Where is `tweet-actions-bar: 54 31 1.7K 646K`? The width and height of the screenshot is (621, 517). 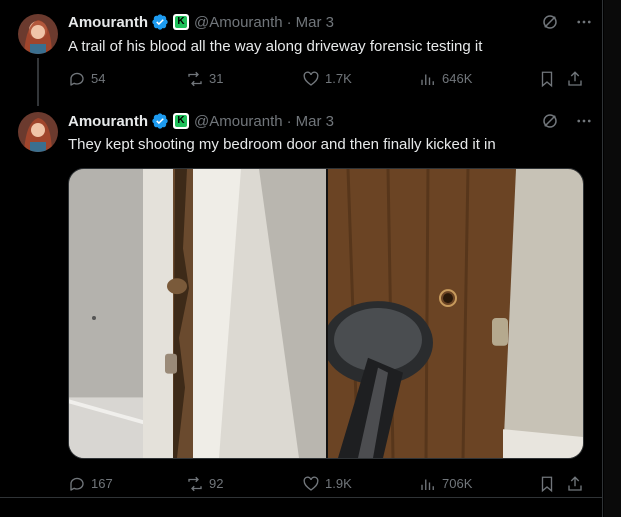 tweet-actions-bar: 54 31 1.7K 646K is located at coordinates (328, 79).